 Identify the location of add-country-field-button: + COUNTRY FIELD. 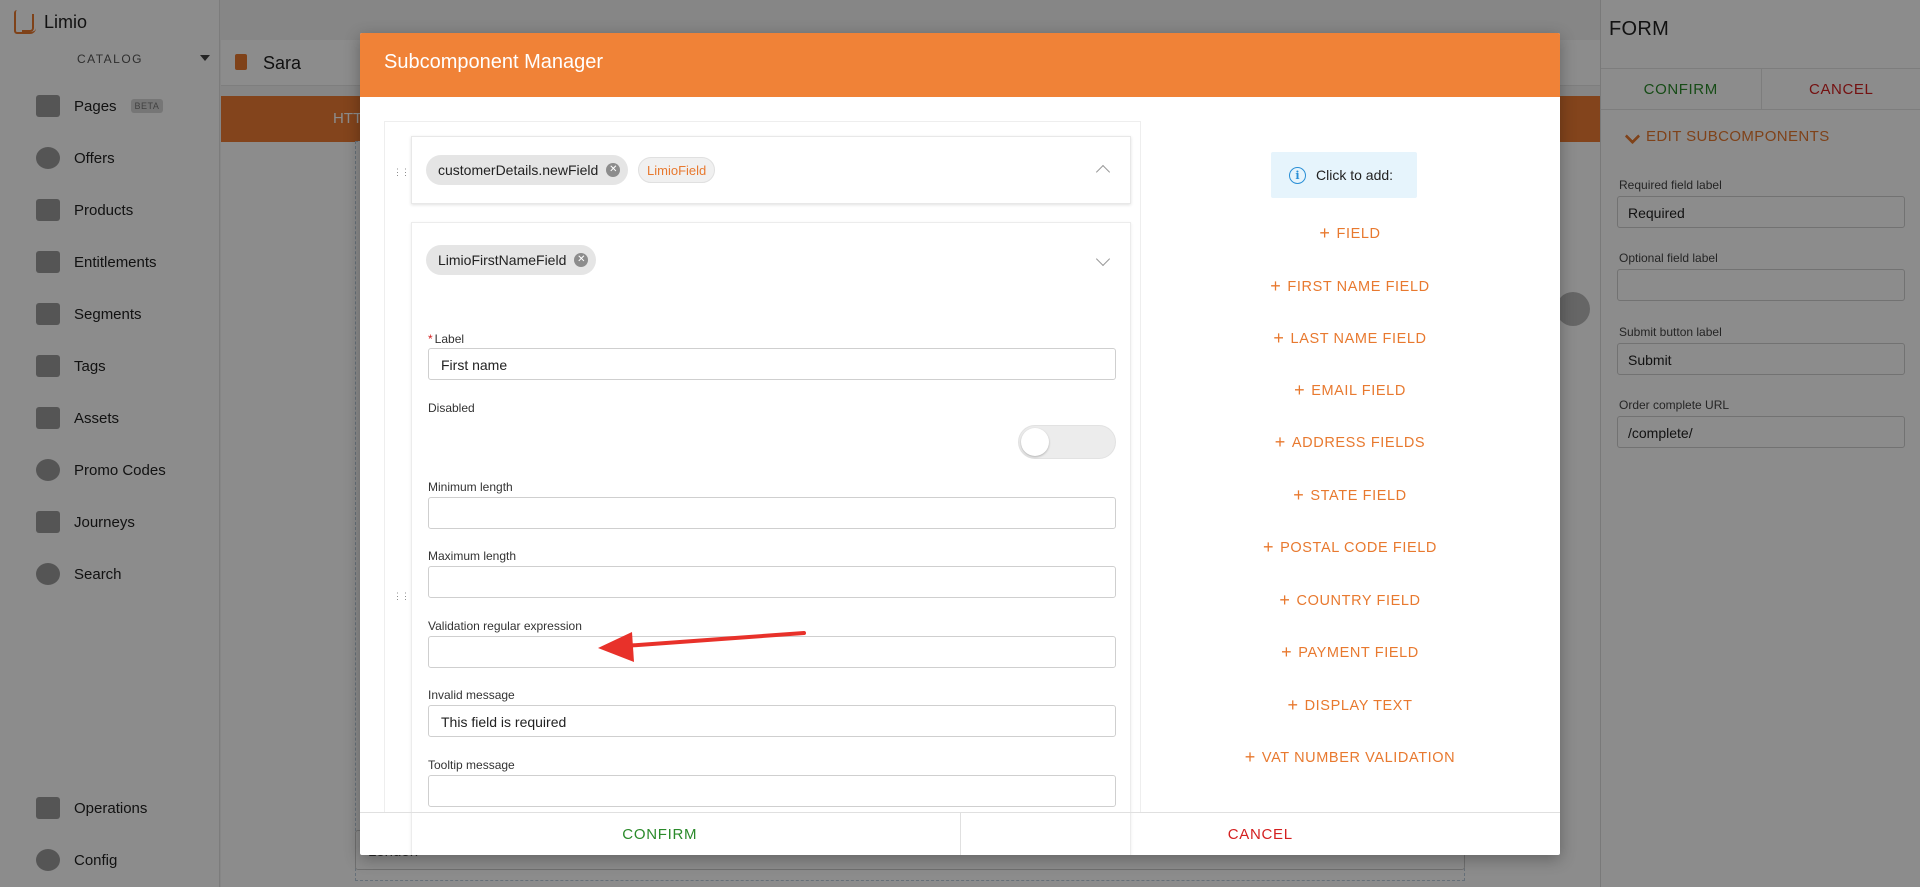
(1350, 600).